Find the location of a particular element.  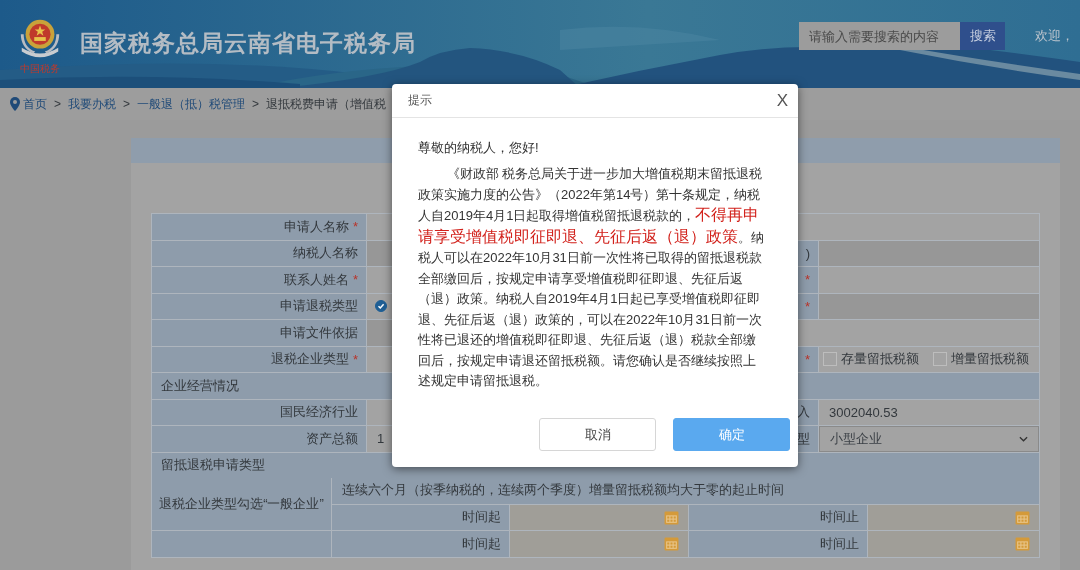

search-field: 请输入需要搜索的内容 is located at coordinates (879, 36).